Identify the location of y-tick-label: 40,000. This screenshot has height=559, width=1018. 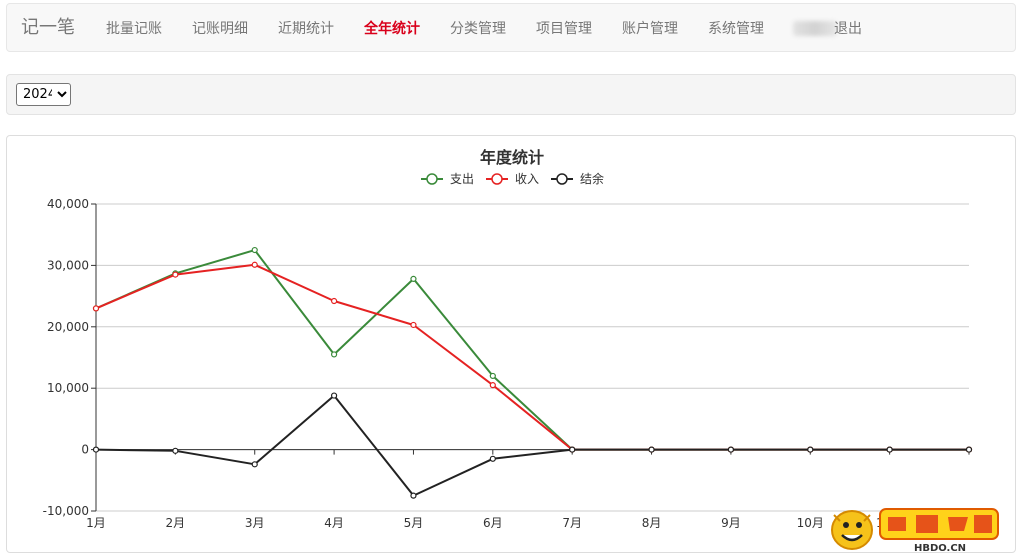
(68, 204).